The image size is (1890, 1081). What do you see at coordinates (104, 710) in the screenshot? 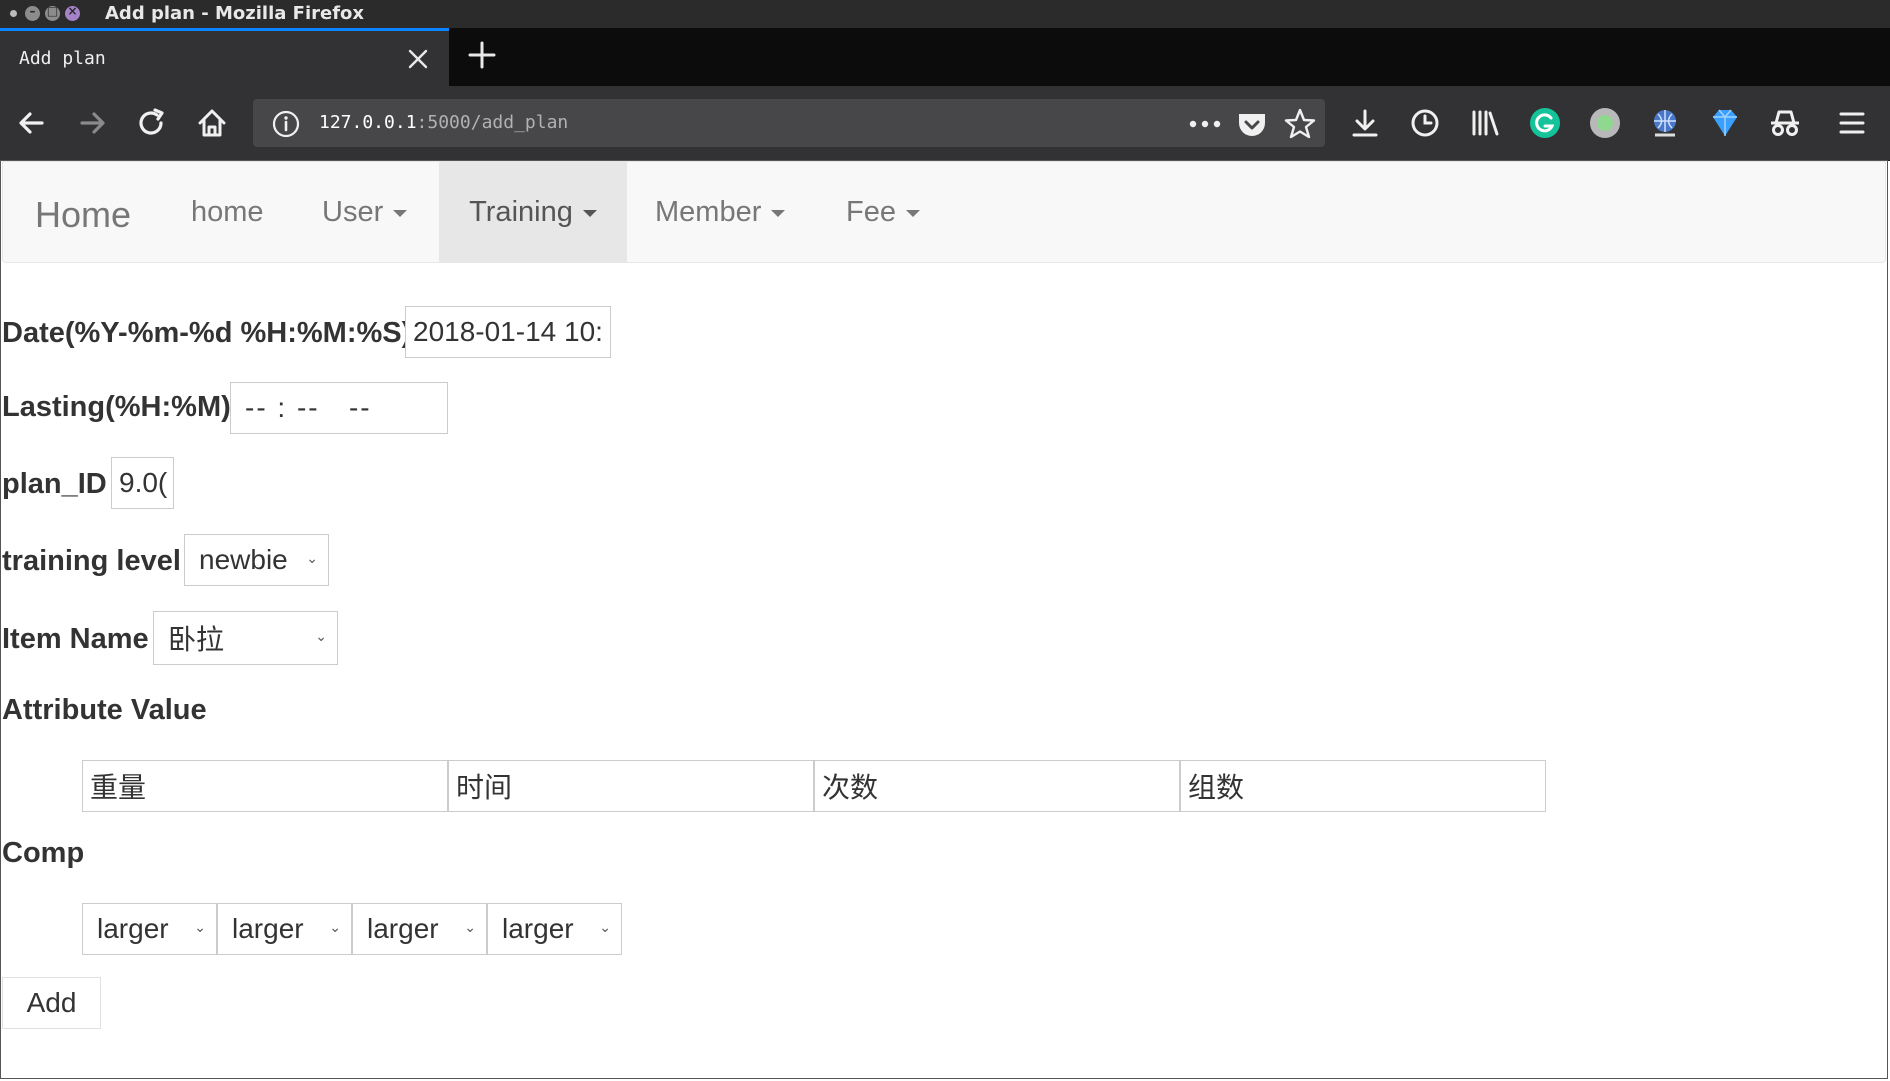
I see `attribute-value-label: Attribute Value` at bounding box center [104, 710].